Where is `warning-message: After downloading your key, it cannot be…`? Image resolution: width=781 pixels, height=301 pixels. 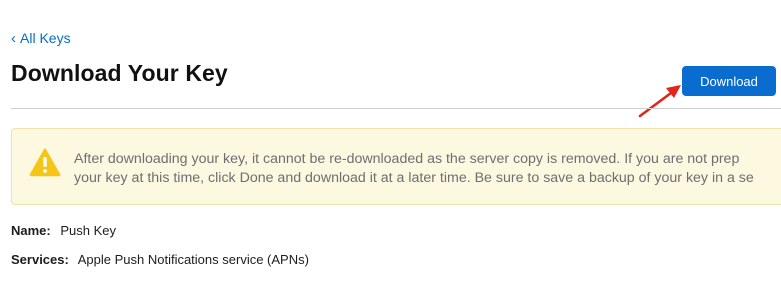 warning-message: After downloading your key, it cannot be… is located at coordinates (427, 169).